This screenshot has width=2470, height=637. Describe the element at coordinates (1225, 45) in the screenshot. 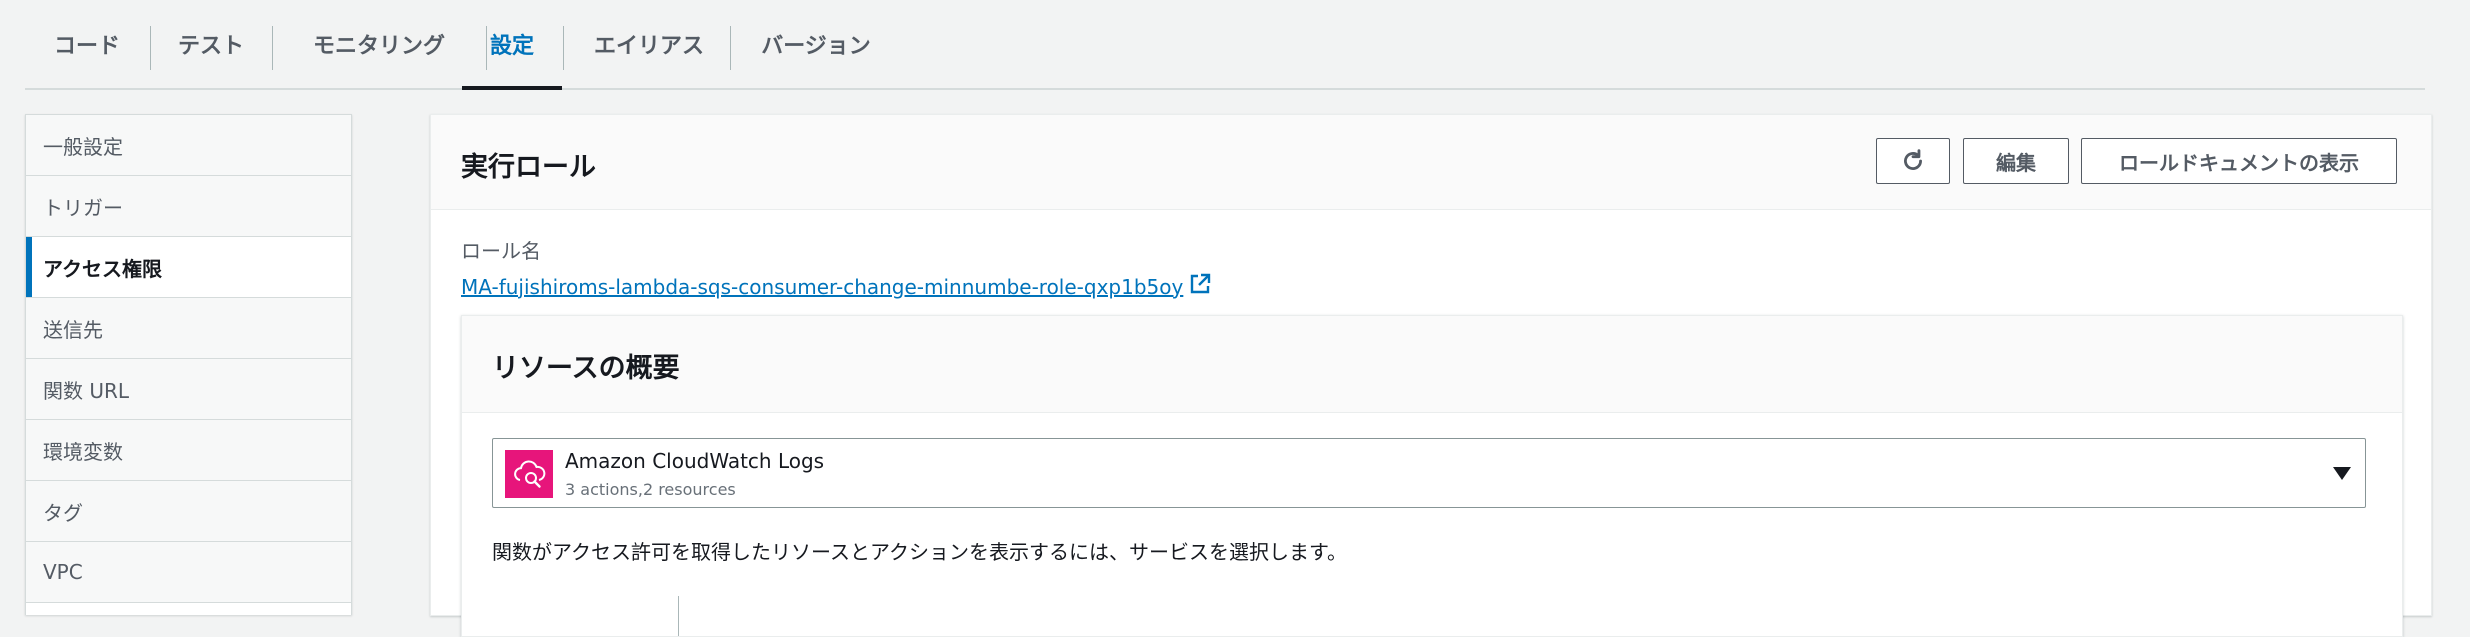

I see `settings-tabs: コード テスト モニタリング 設定 エイリアス バージョン` at that location.